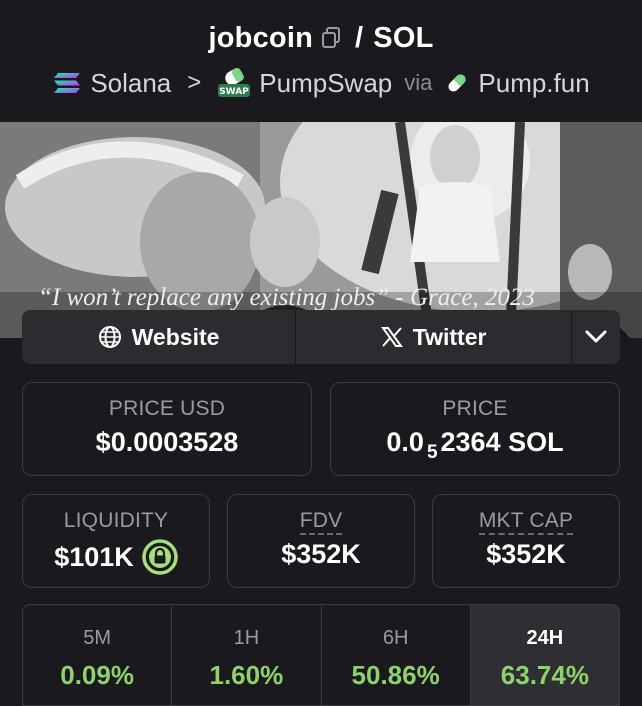 The image size is (642, 706). Describe the element at coordinates (395, 675) in the screenshot. I see `change-value: 50.86%` at that location.